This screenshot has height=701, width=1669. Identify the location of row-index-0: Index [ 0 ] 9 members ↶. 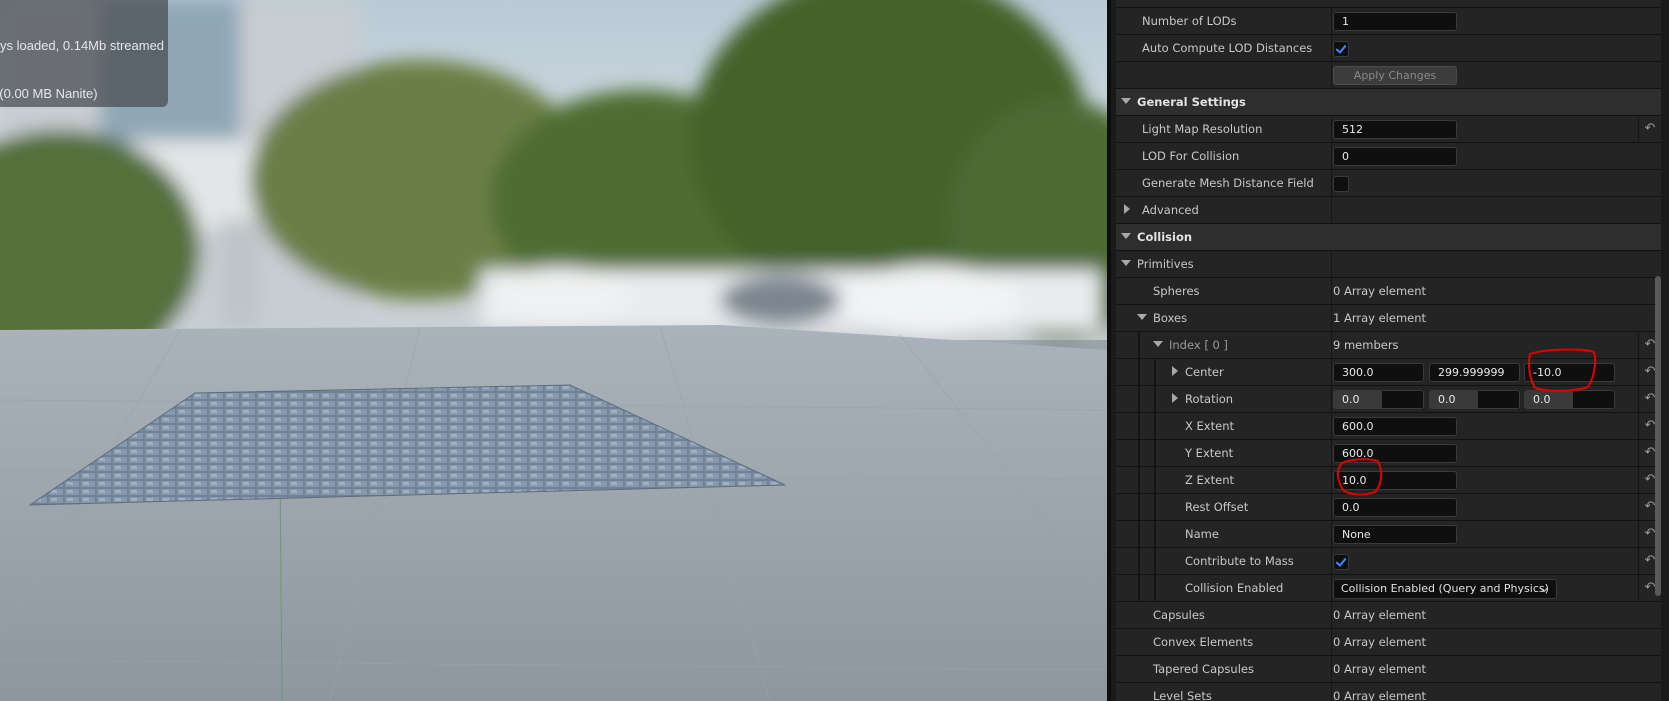
(1388, 345).